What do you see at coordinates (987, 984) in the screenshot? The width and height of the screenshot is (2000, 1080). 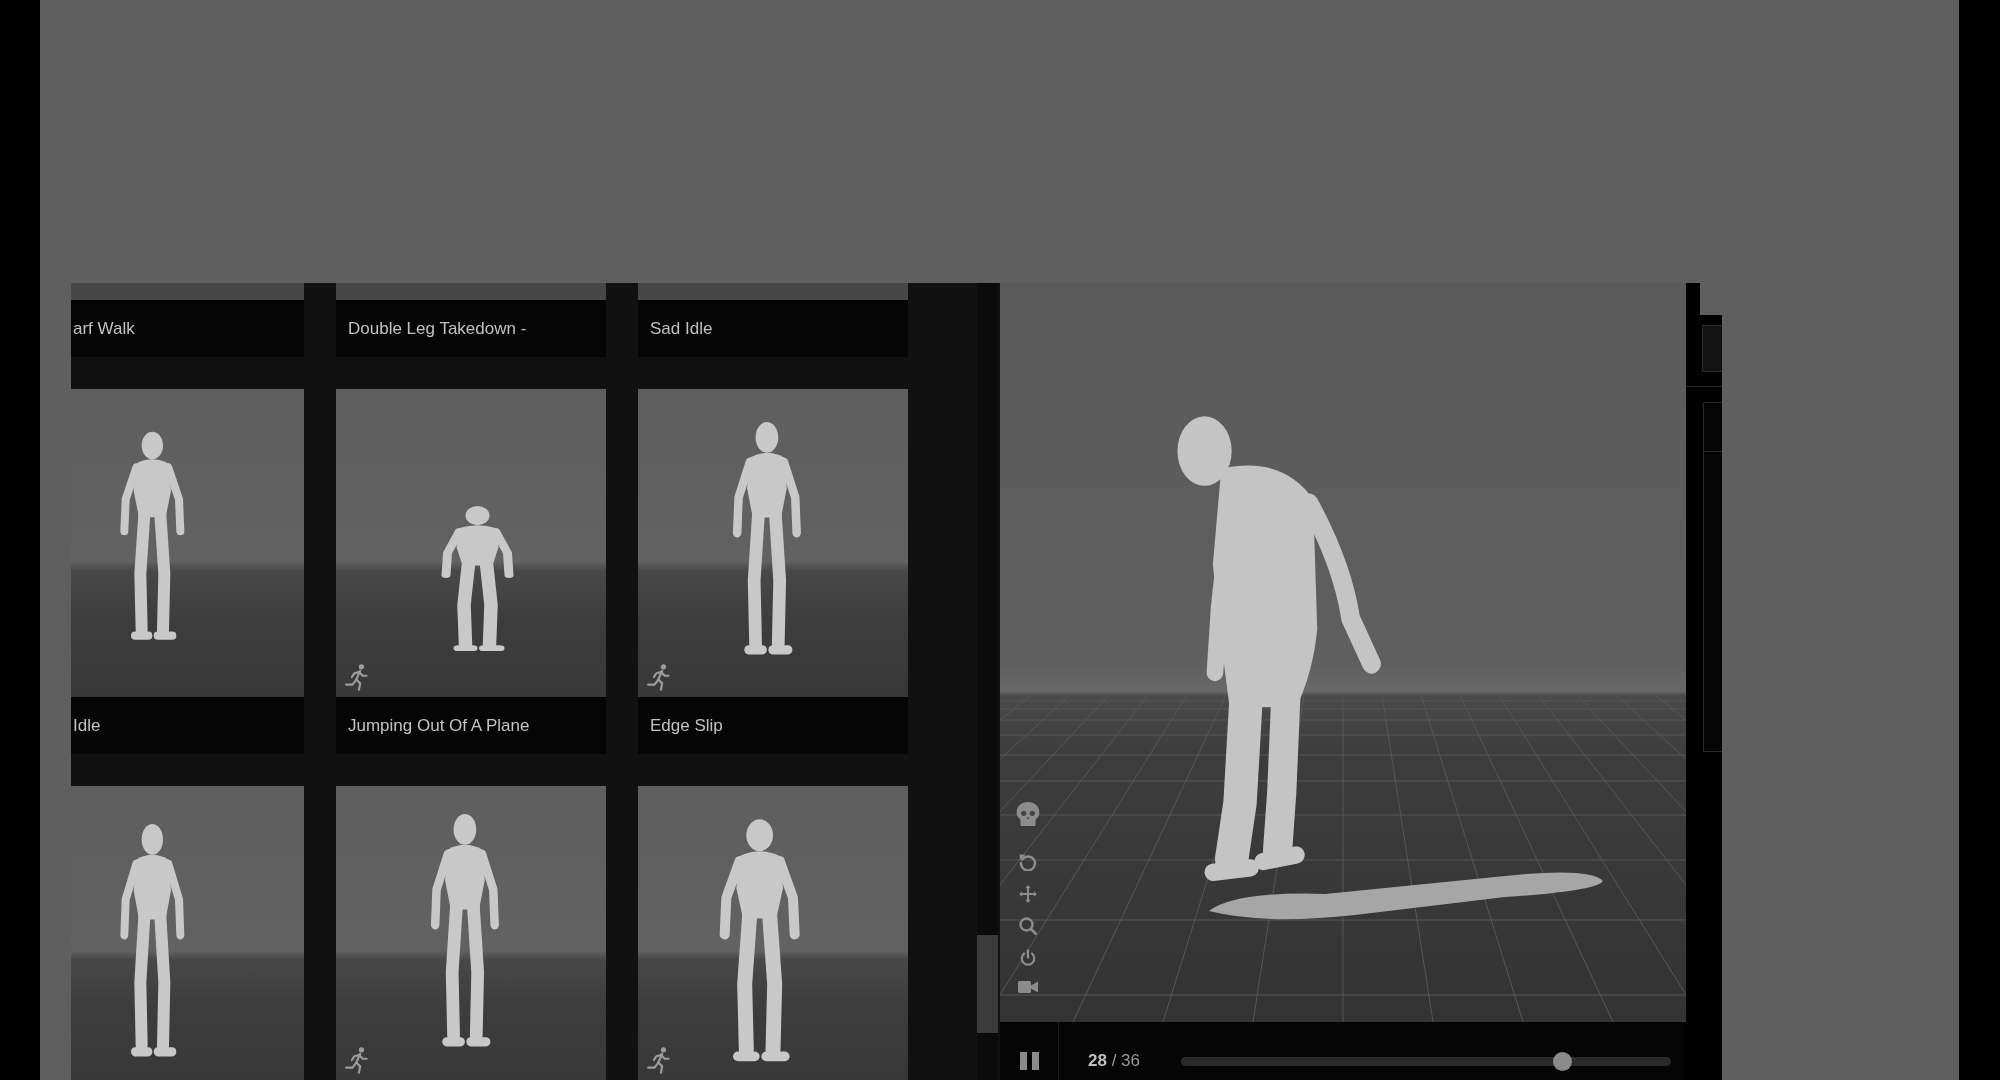 I see `scrollbar-thumb` at bounding box center [987, 984].